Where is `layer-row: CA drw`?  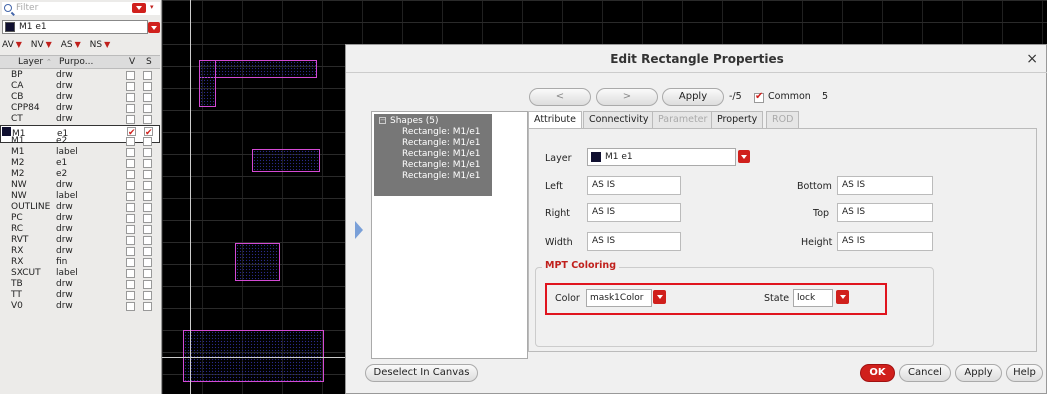
layer-row: CA drw is located at coordinates (80, 86).